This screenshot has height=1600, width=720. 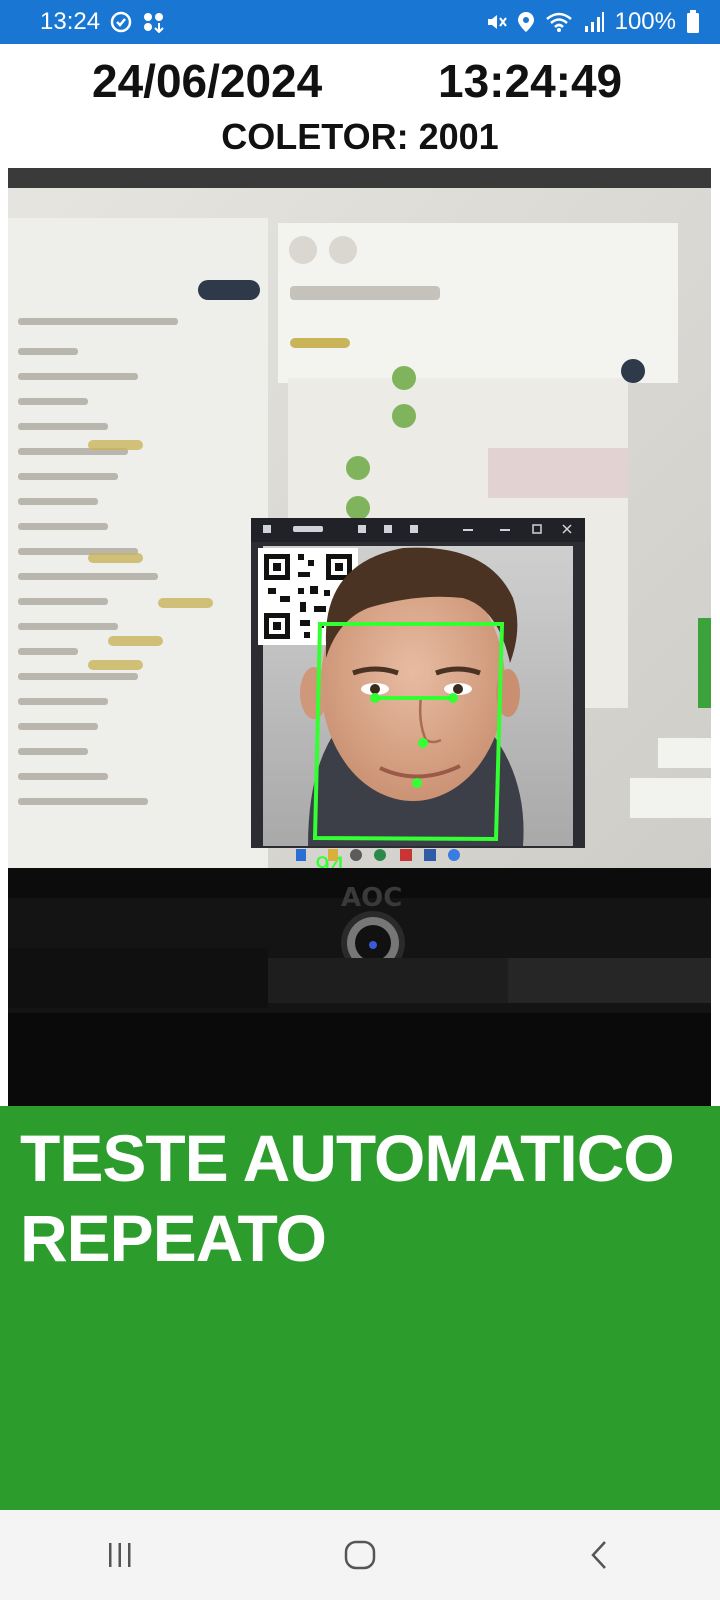 I want to click on location-icon, so click(x=526, y=22).